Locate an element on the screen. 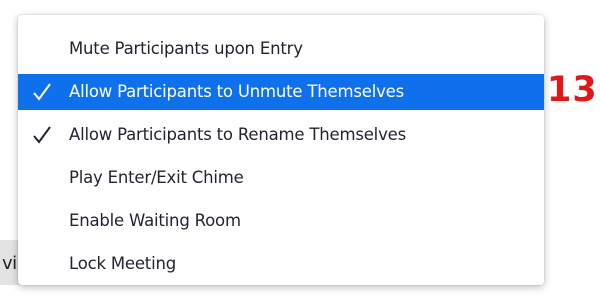 The width and height of the screenshot is (600, 295). menu-item-label: Allow Participants to Unmute Themselves is located at coordinates (237, 91).